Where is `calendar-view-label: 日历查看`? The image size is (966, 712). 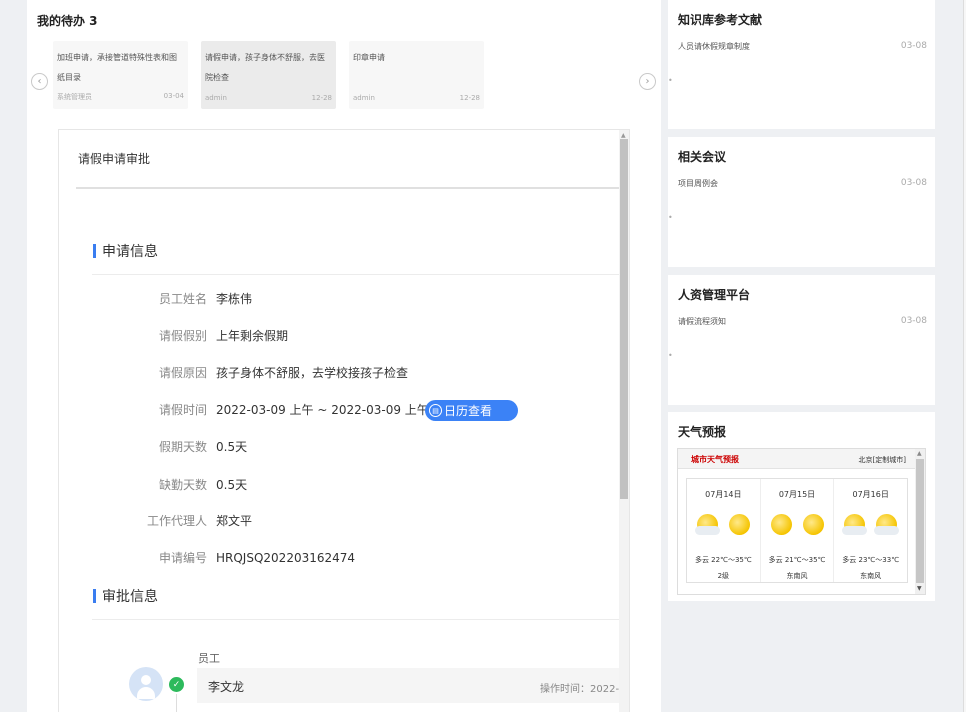 calendar-view-label: 日历查看 is located at coordinates (468, 411).